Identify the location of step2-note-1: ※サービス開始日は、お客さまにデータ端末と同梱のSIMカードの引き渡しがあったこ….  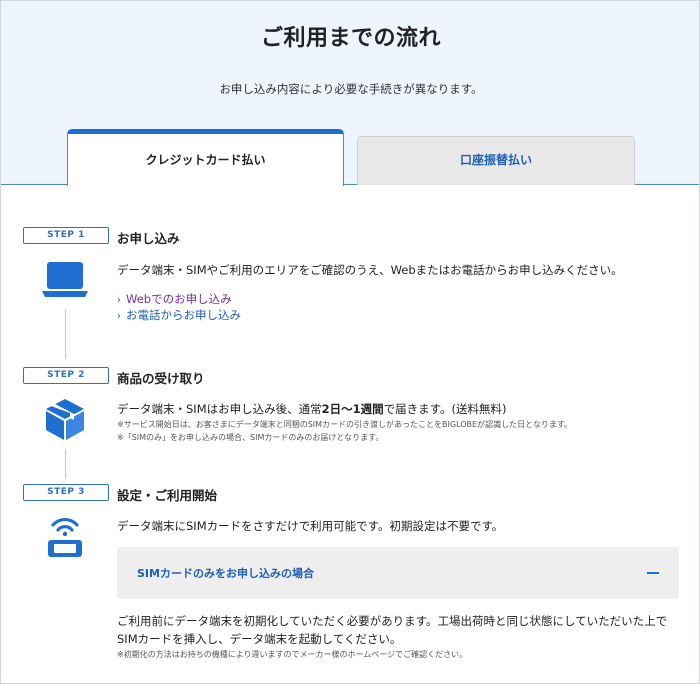
(345, 424).